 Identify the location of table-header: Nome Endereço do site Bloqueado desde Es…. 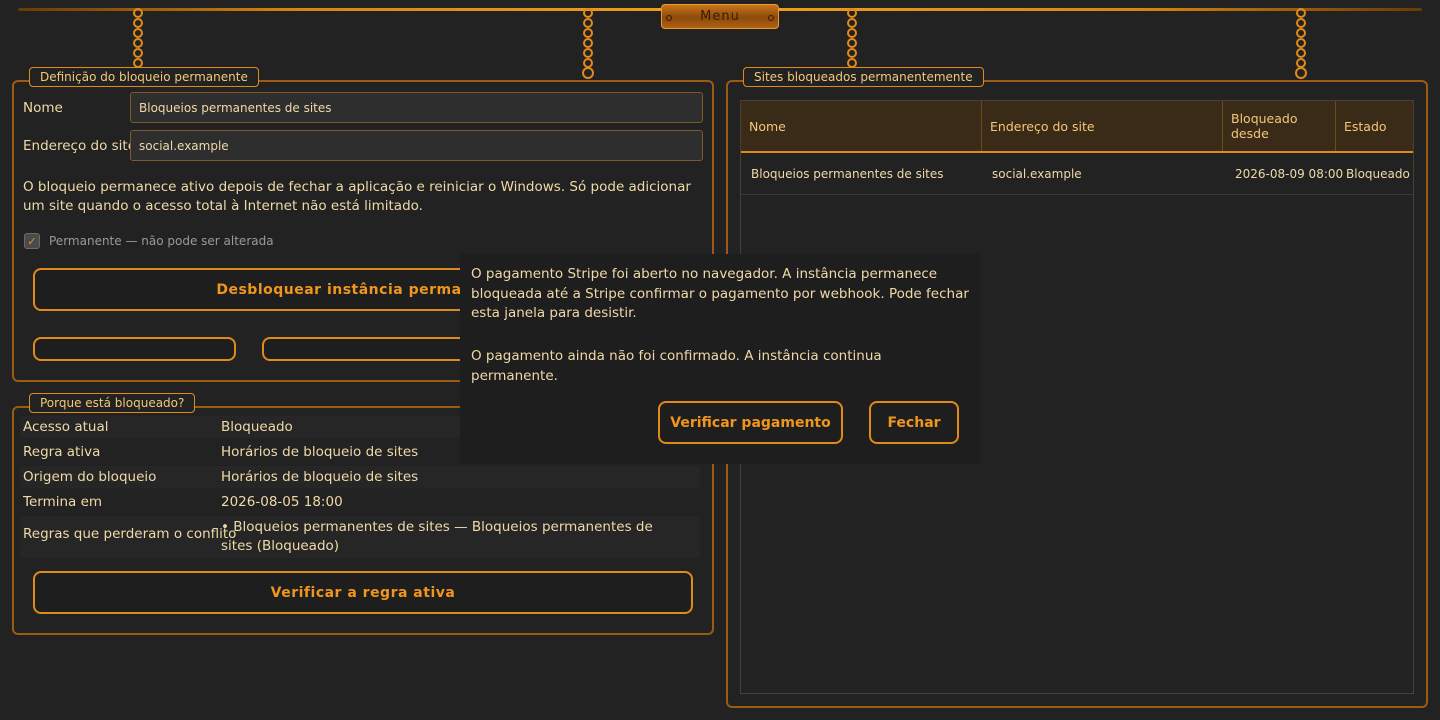
(1077, 127).